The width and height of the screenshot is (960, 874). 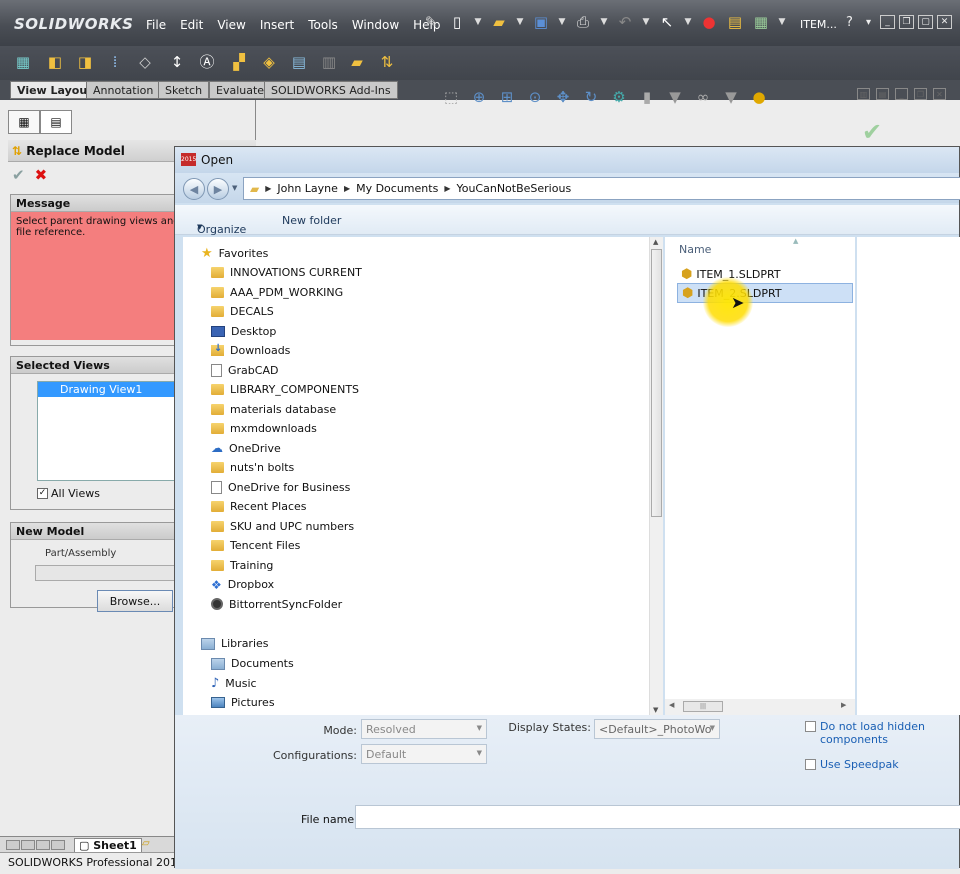 What do you see at coordinates (535, 97) in the screenshot?
I see `zoom-sheet-icon: ⊙` at bounding box center [535, 97].